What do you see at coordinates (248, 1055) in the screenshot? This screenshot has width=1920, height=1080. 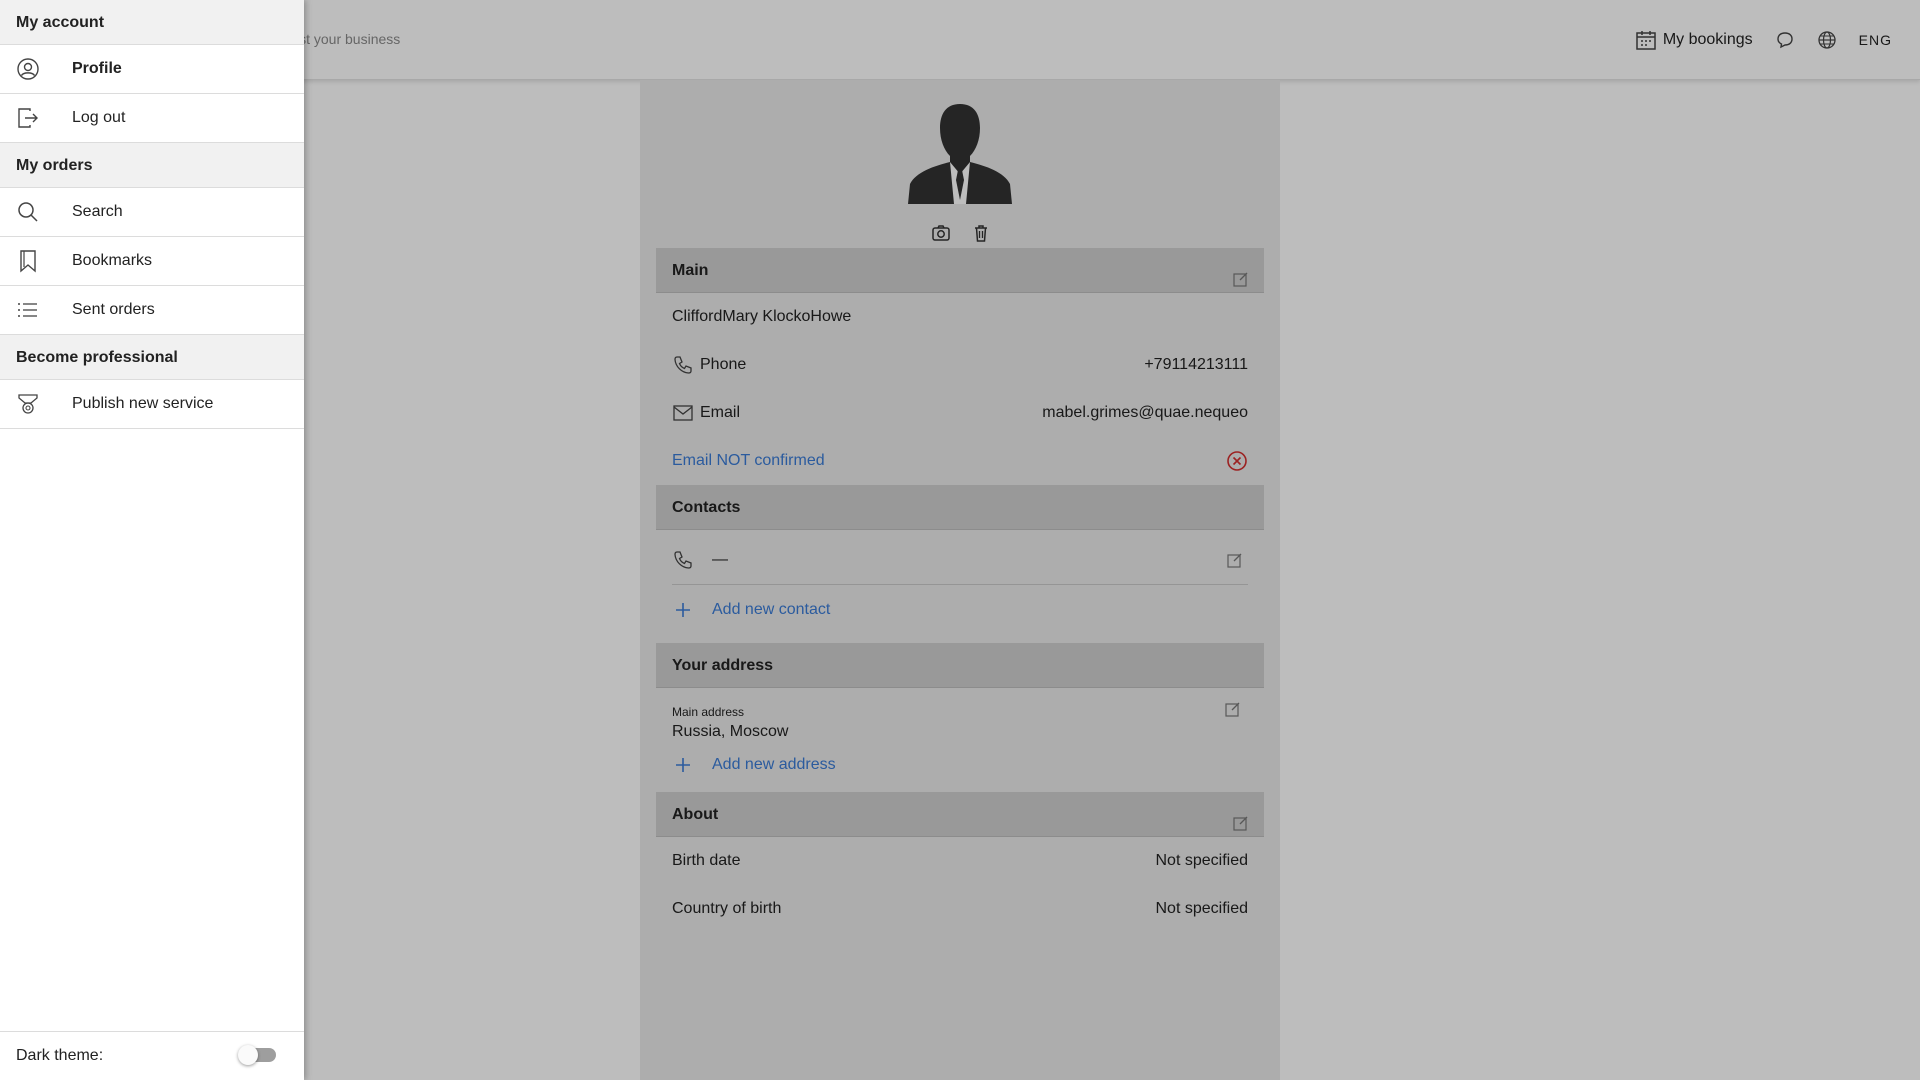 I see `toggle-knob` at bounding box center [248, 1055].